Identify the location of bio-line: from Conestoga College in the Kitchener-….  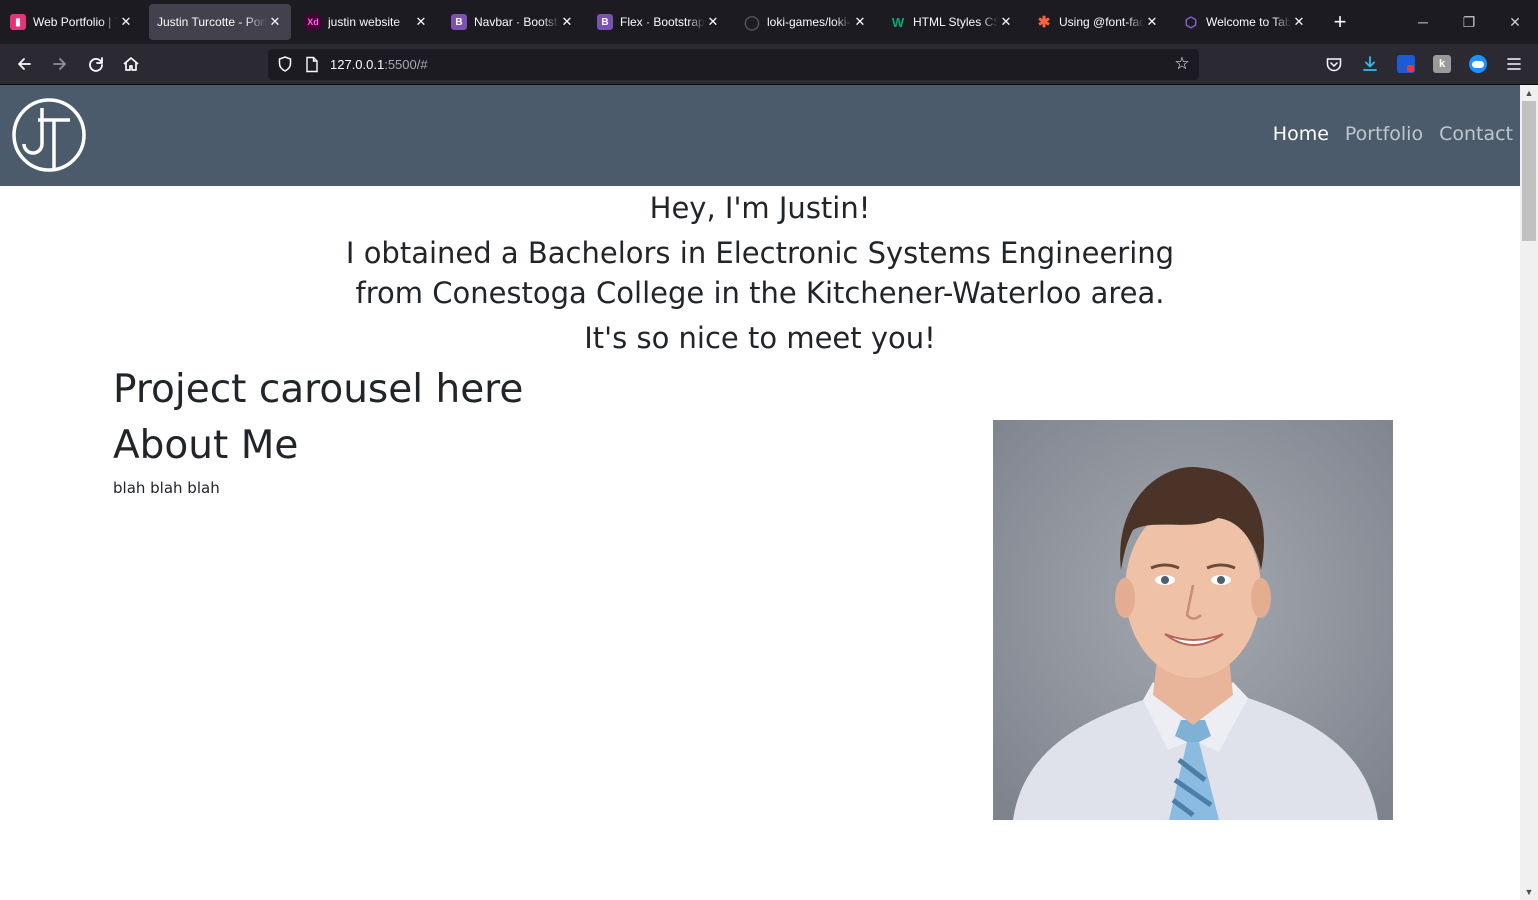
(760, 293).